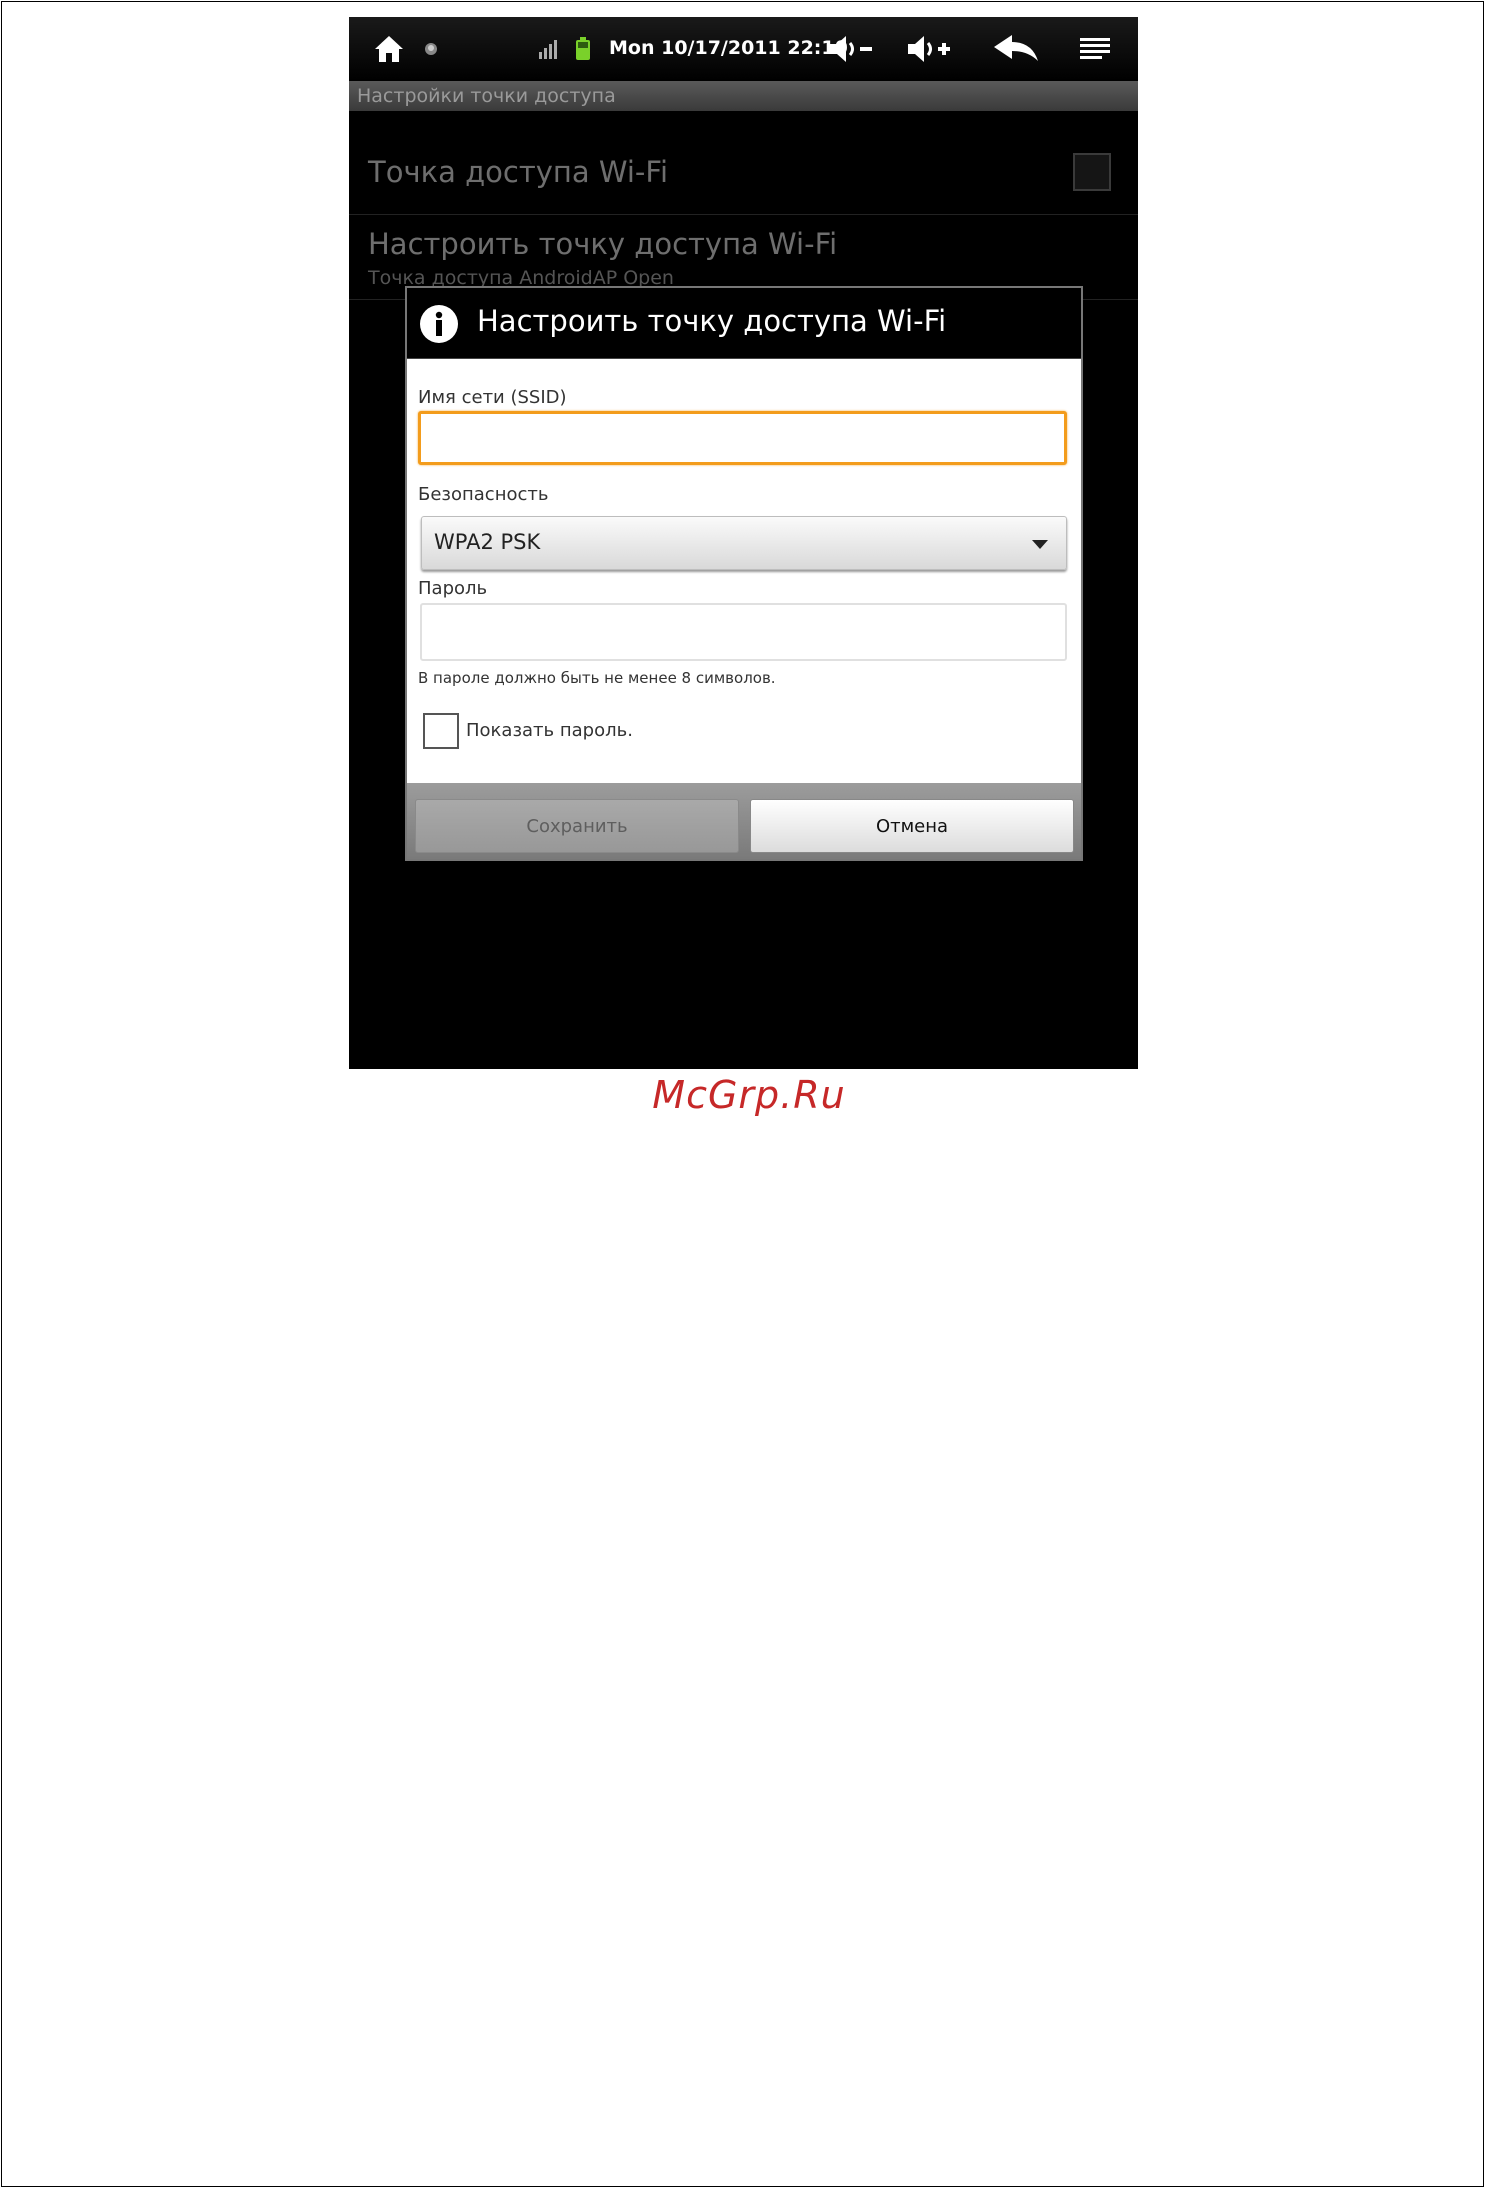  I want to click on dialog-button-bar: Сохранить Отмена, so click(744, 821).